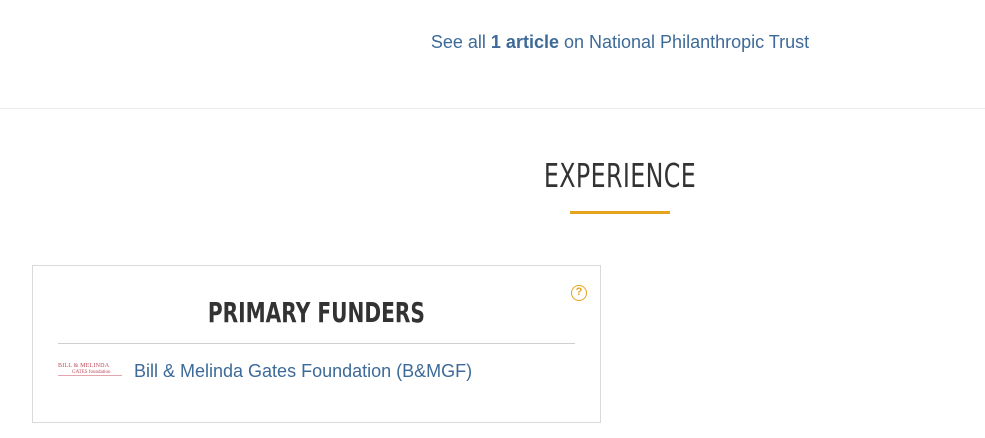 Image resolution: width=985 pixels, height=438 pixels. I want to click on experience-heading: EXPERIENCE, so click(620, 175).